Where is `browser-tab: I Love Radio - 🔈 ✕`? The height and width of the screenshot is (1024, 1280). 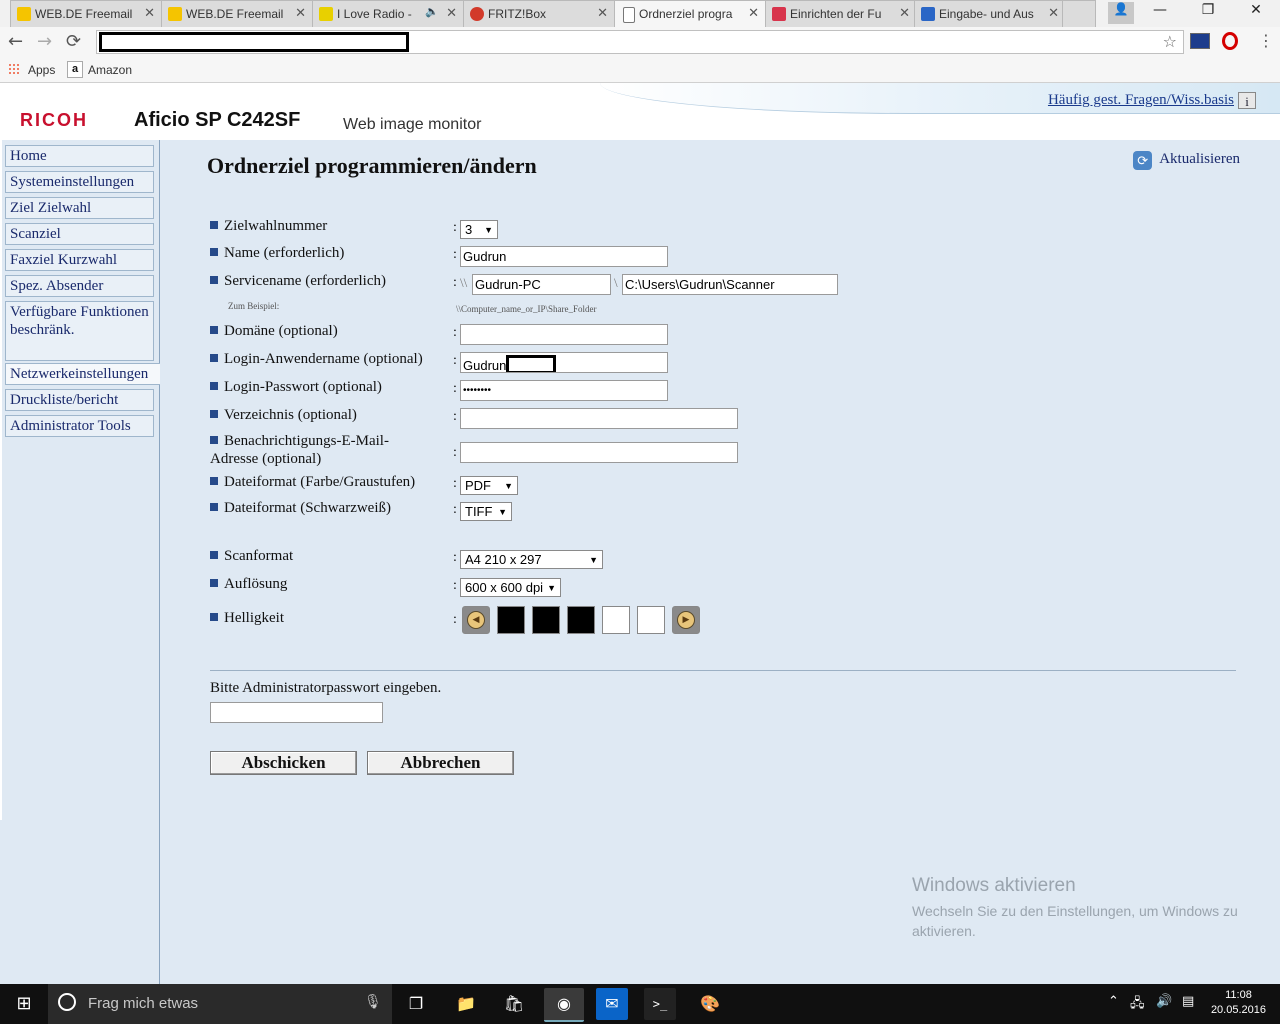
browser-tab: I Love Radio - 🔈 ✕ is located at coordinates (388, 13).